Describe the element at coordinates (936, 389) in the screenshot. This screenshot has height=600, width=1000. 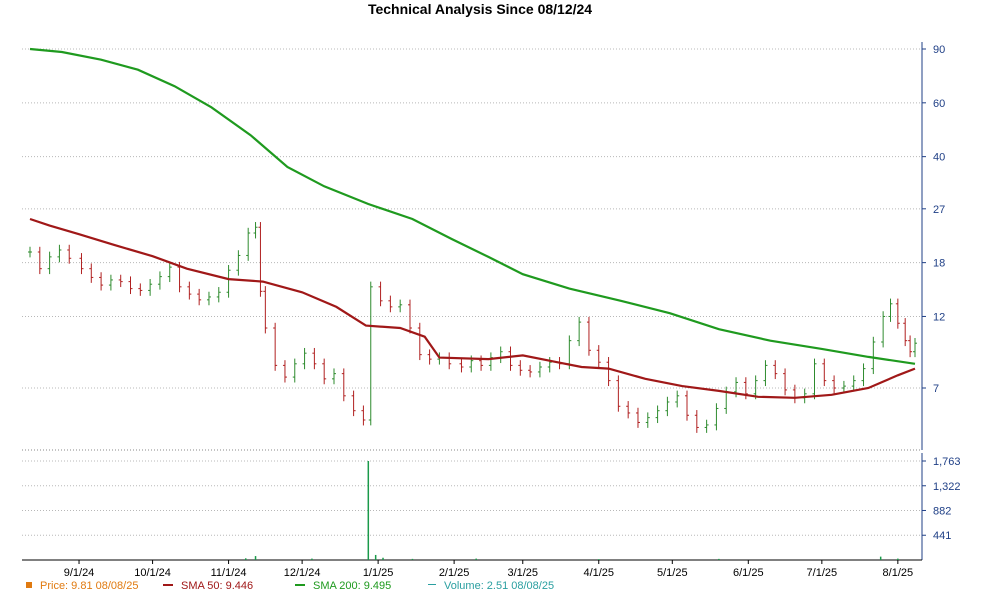
I see `y-tick-label: 7` at that location.